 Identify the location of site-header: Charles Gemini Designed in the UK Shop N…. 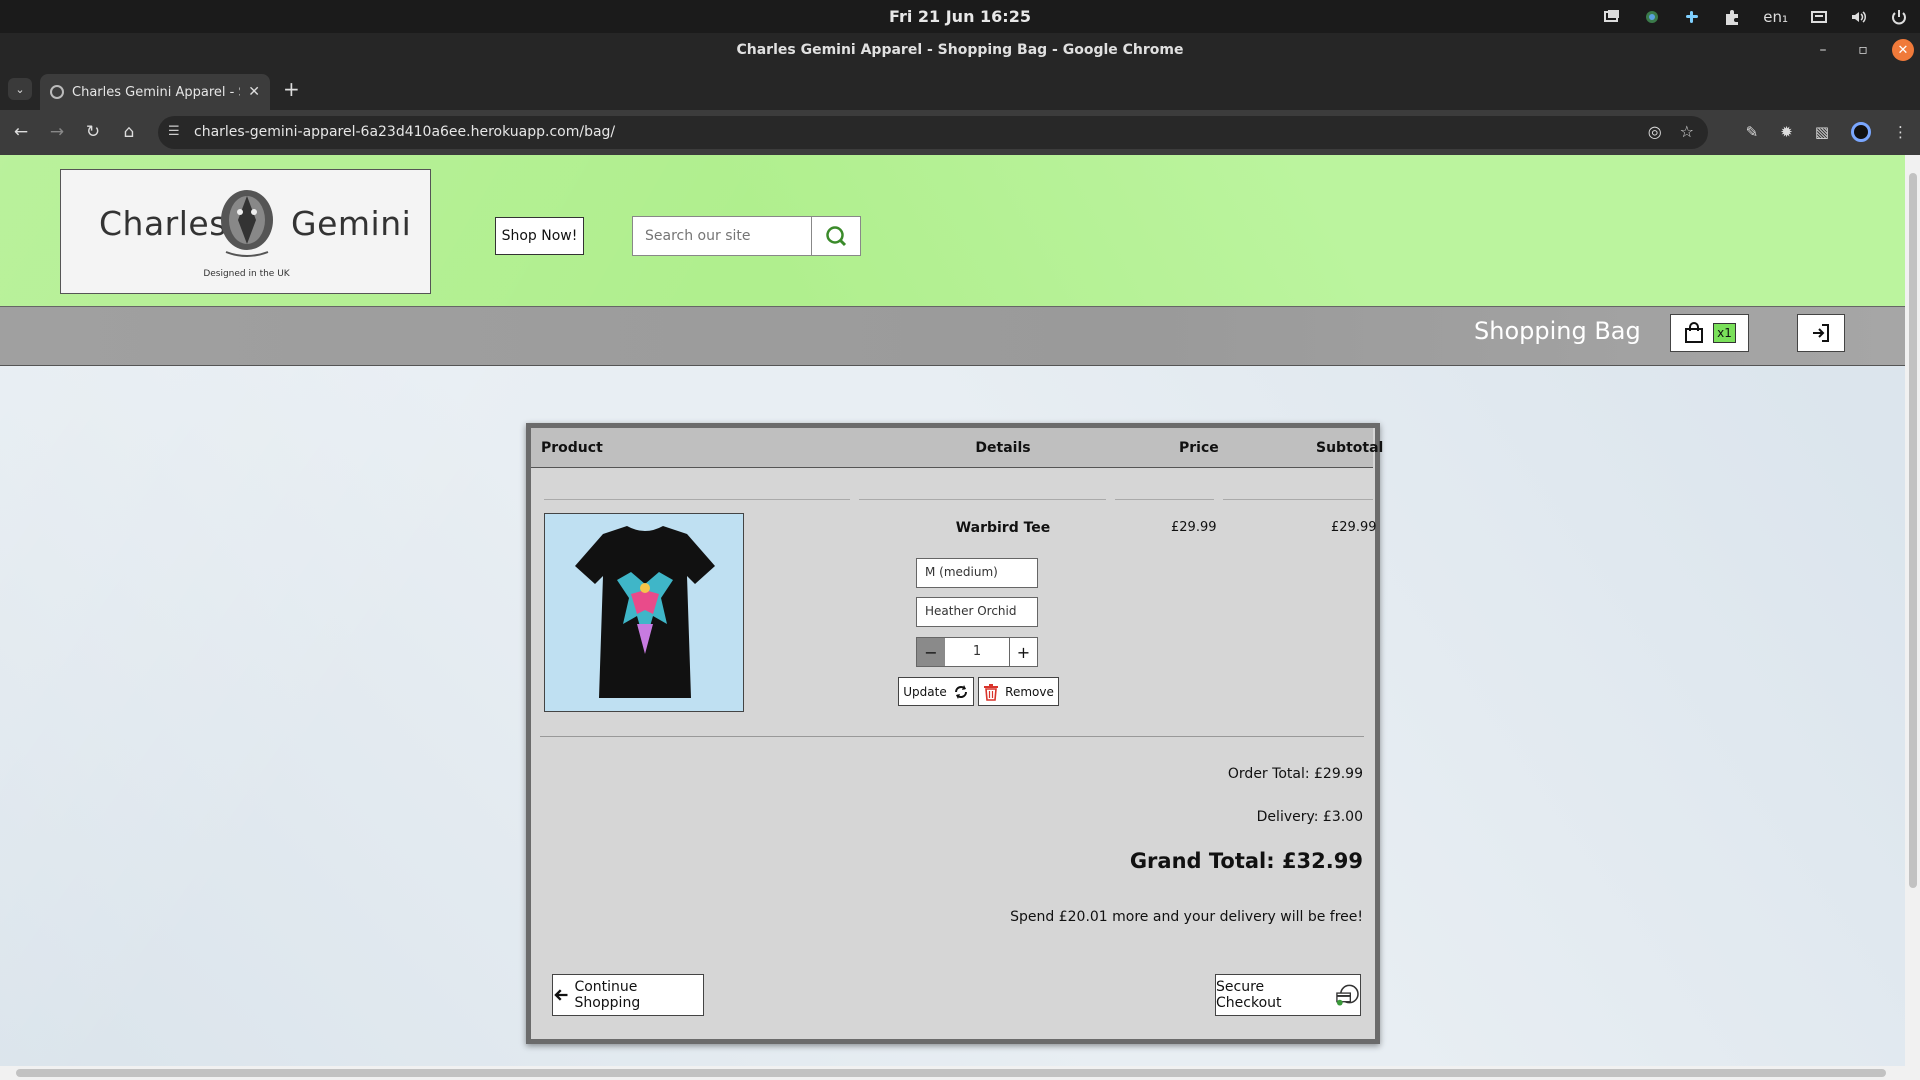
(952, 231).